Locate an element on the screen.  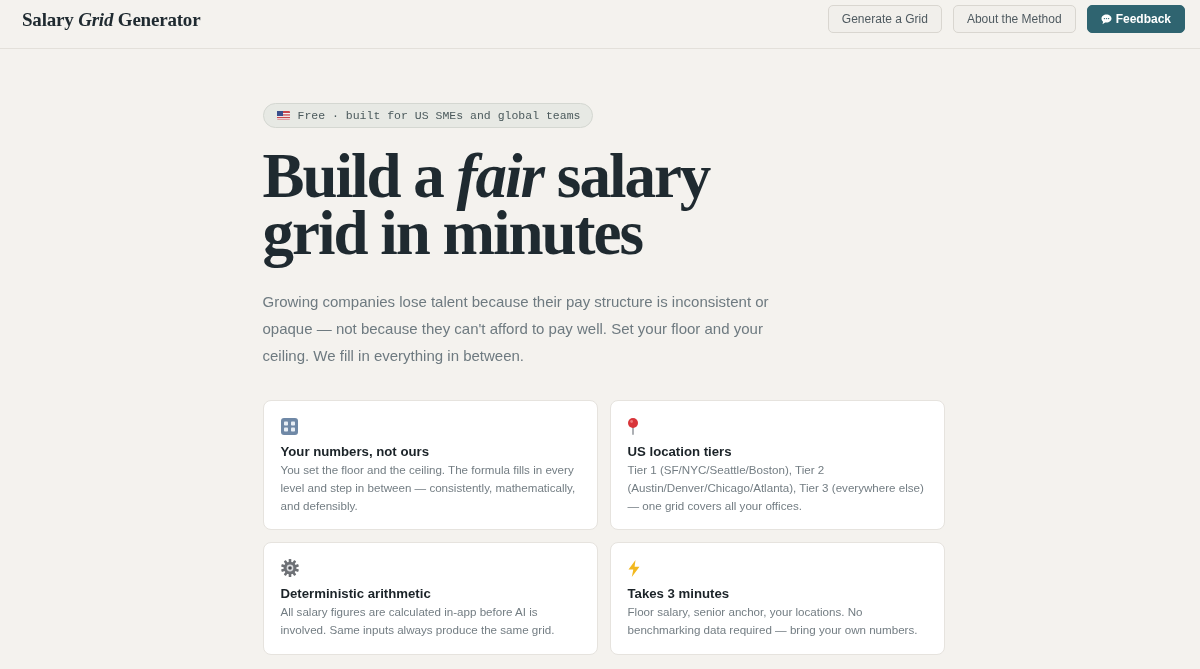
logo: Salary Grid Generator is located at coordinates (111, 20).